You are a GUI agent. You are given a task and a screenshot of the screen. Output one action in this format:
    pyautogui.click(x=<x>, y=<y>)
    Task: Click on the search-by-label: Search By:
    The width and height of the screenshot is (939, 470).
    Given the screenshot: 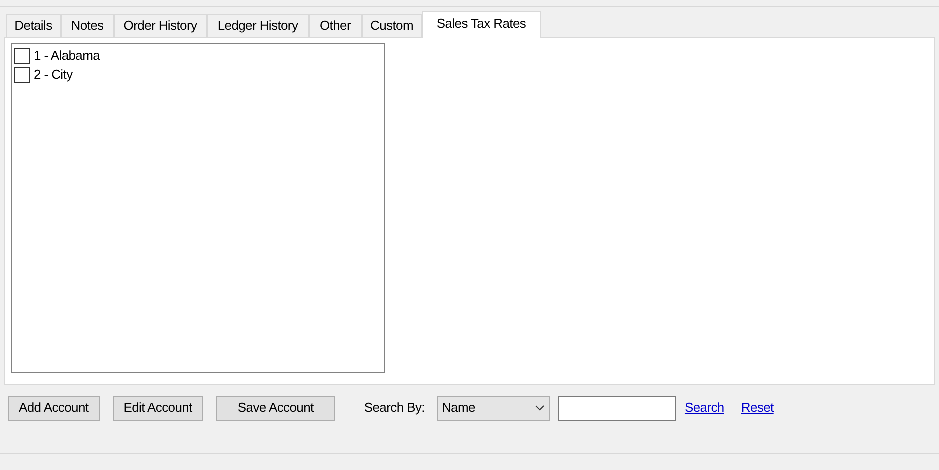 What is the action you would take?
    pyautogui.click(x=394, y=408)
    